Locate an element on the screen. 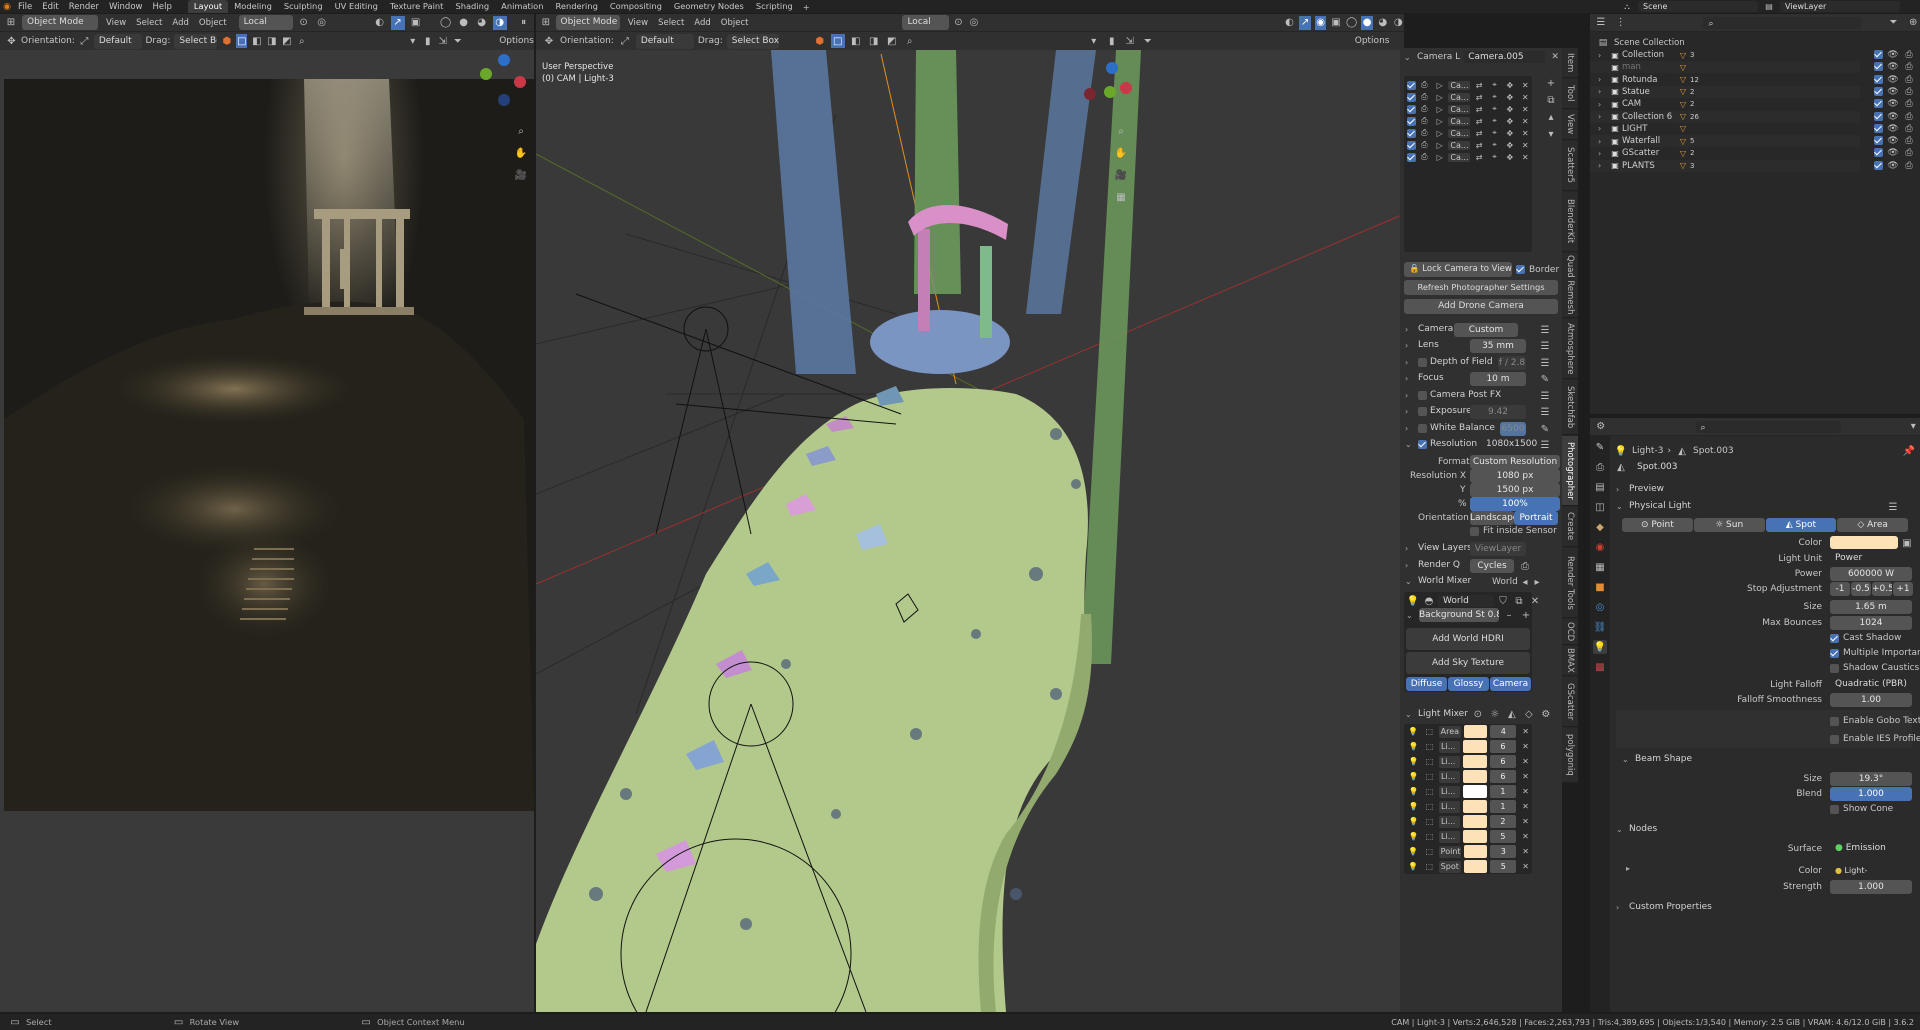  select-mode-subtract-icon: ◨ is located at coordinates (874, 41).